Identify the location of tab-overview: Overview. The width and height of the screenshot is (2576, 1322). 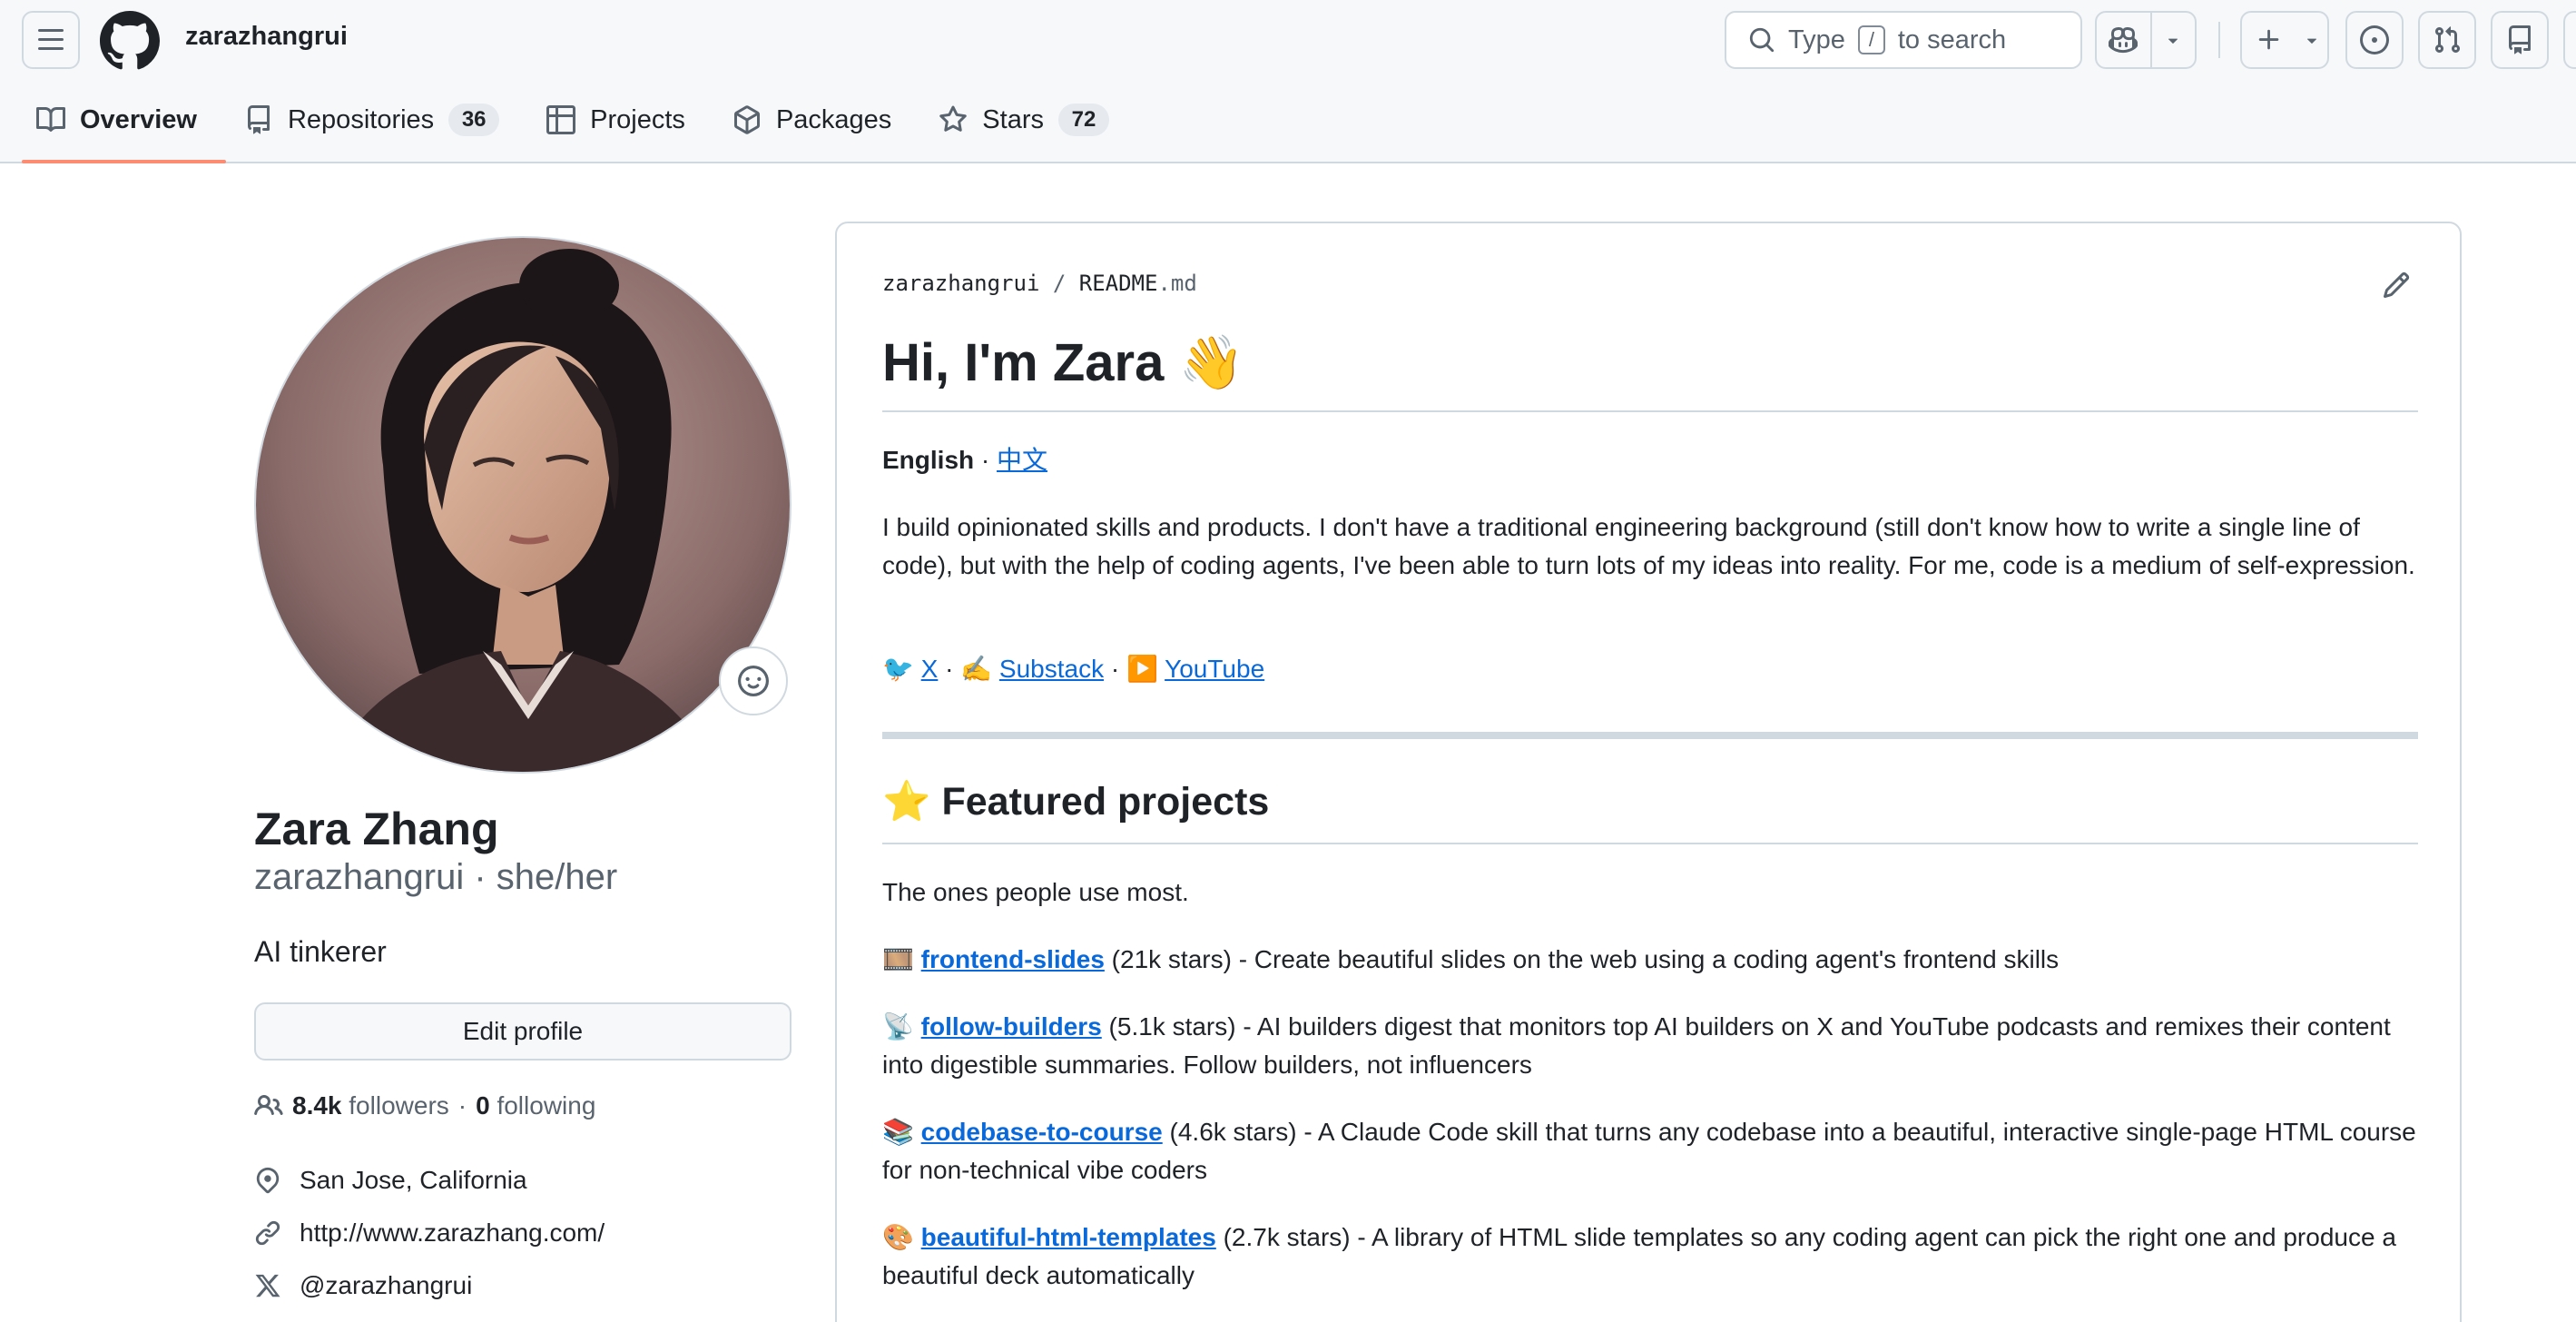
(124, 129).